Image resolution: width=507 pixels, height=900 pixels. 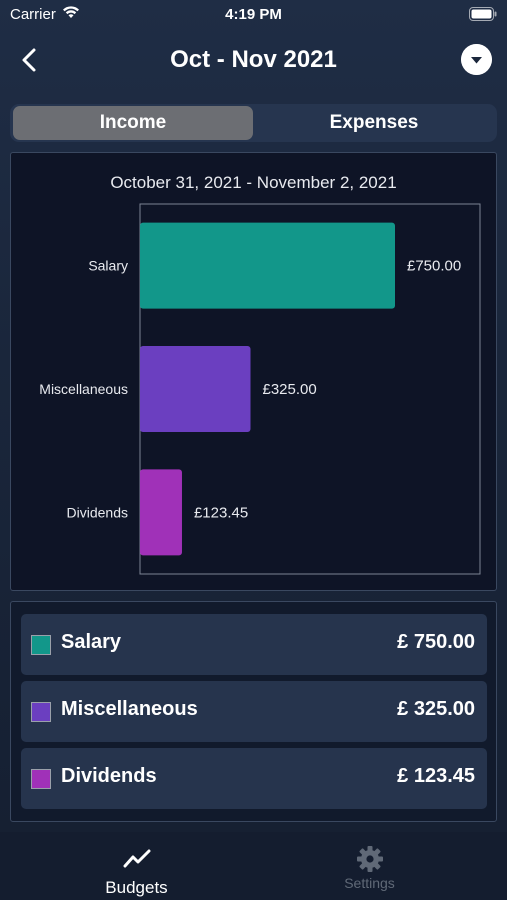 I want to click on list-item-value: £ 123.45, so click(x=436, y=776).